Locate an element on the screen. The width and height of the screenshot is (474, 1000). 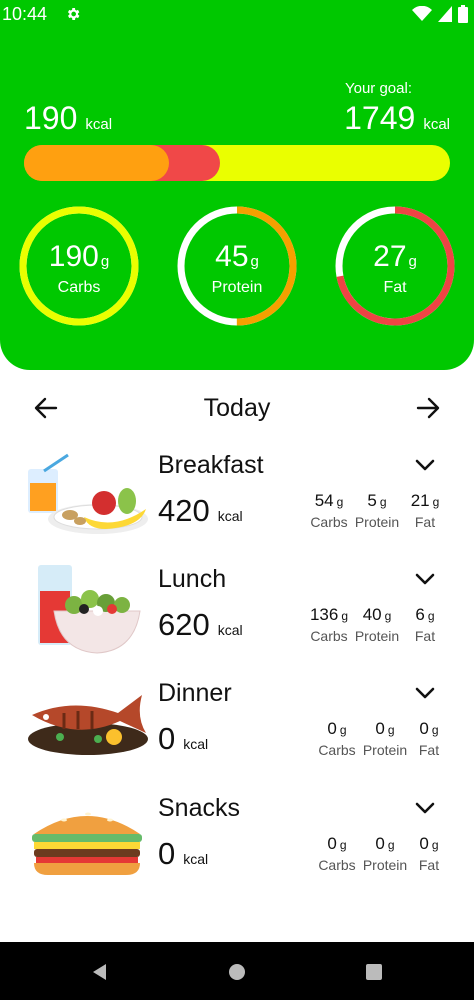
goal-unit: kcal is located at coordinates (436, 124).